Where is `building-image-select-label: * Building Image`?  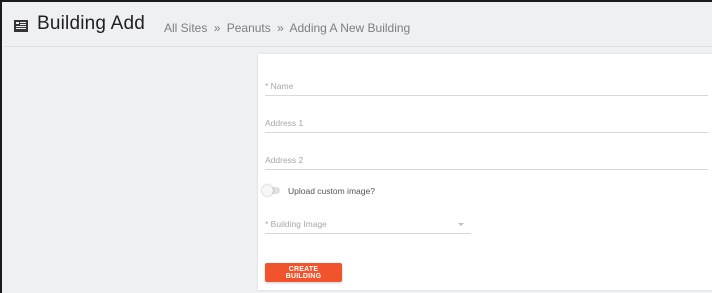
building-image-select-label: * Building Image is located at coordinates (296, 224).